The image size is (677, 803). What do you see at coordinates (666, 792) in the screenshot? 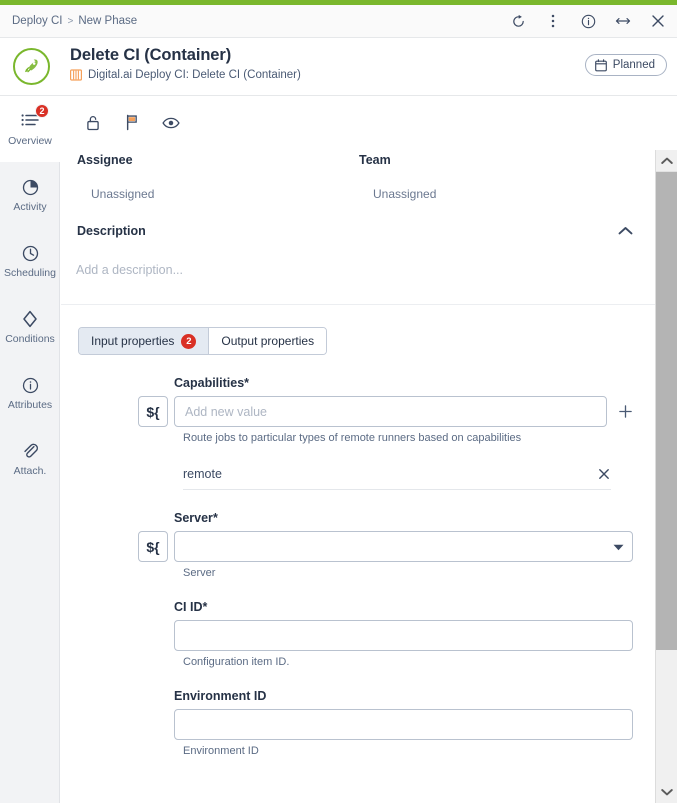
I see `scroll-down-icon` at bounding box center [666, 792].